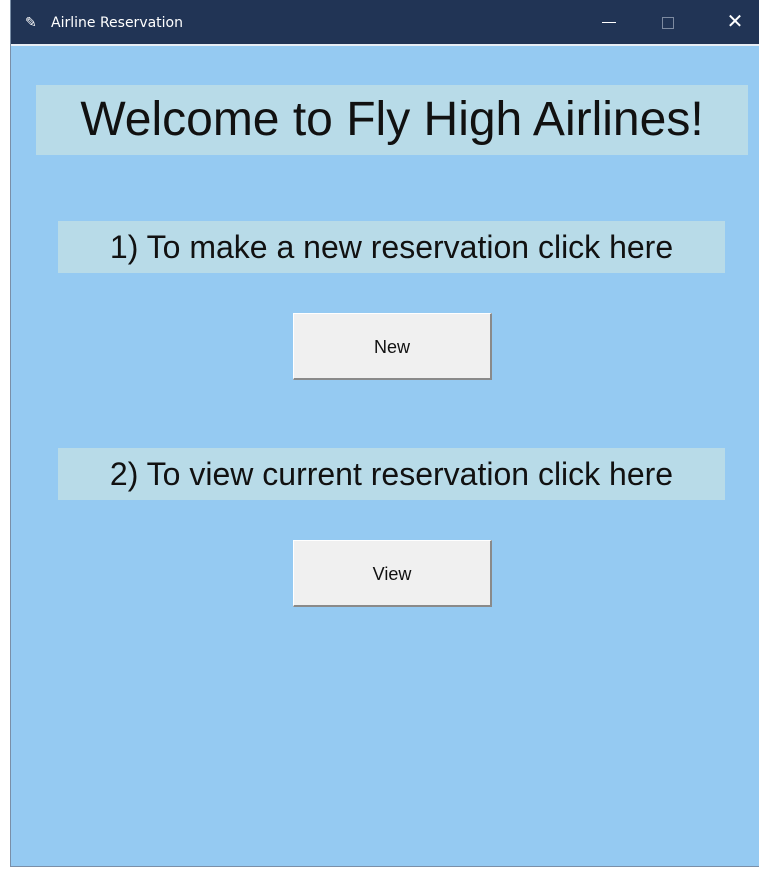 The width and height of the screenshot is (759, 873). Describe the element at coordinates (391, 247) in the screenshot. I see `new-reservation-prompt: 1) To make a new reservation click here` at that location.